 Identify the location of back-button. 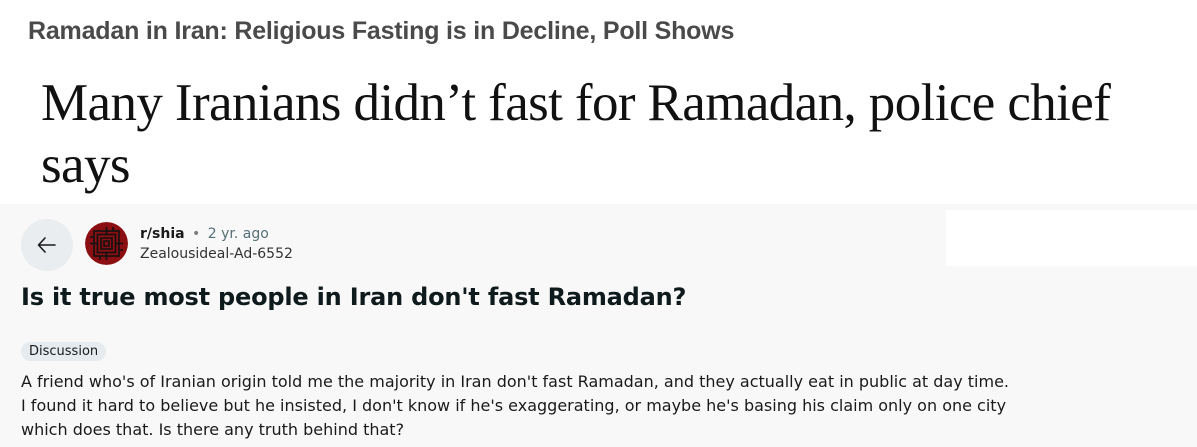
(47, 245).